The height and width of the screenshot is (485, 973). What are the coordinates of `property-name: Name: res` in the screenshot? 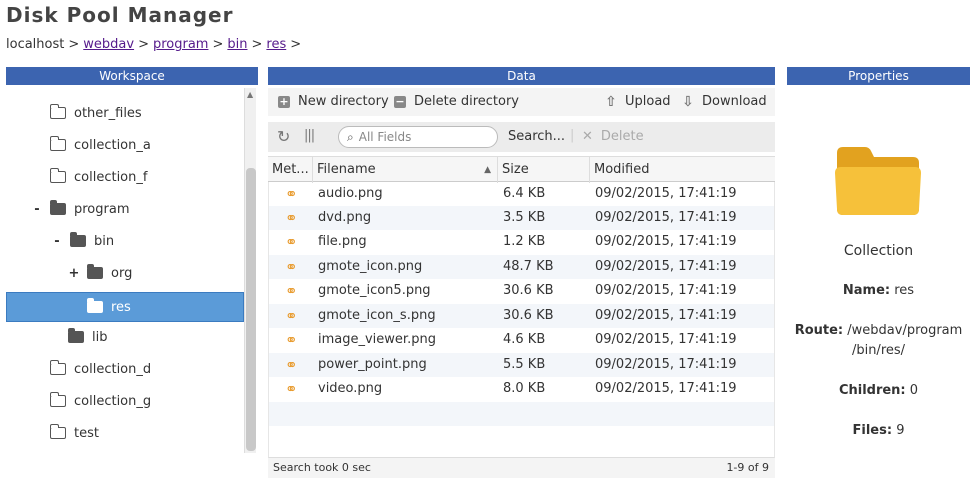 It's located at (878, 290).